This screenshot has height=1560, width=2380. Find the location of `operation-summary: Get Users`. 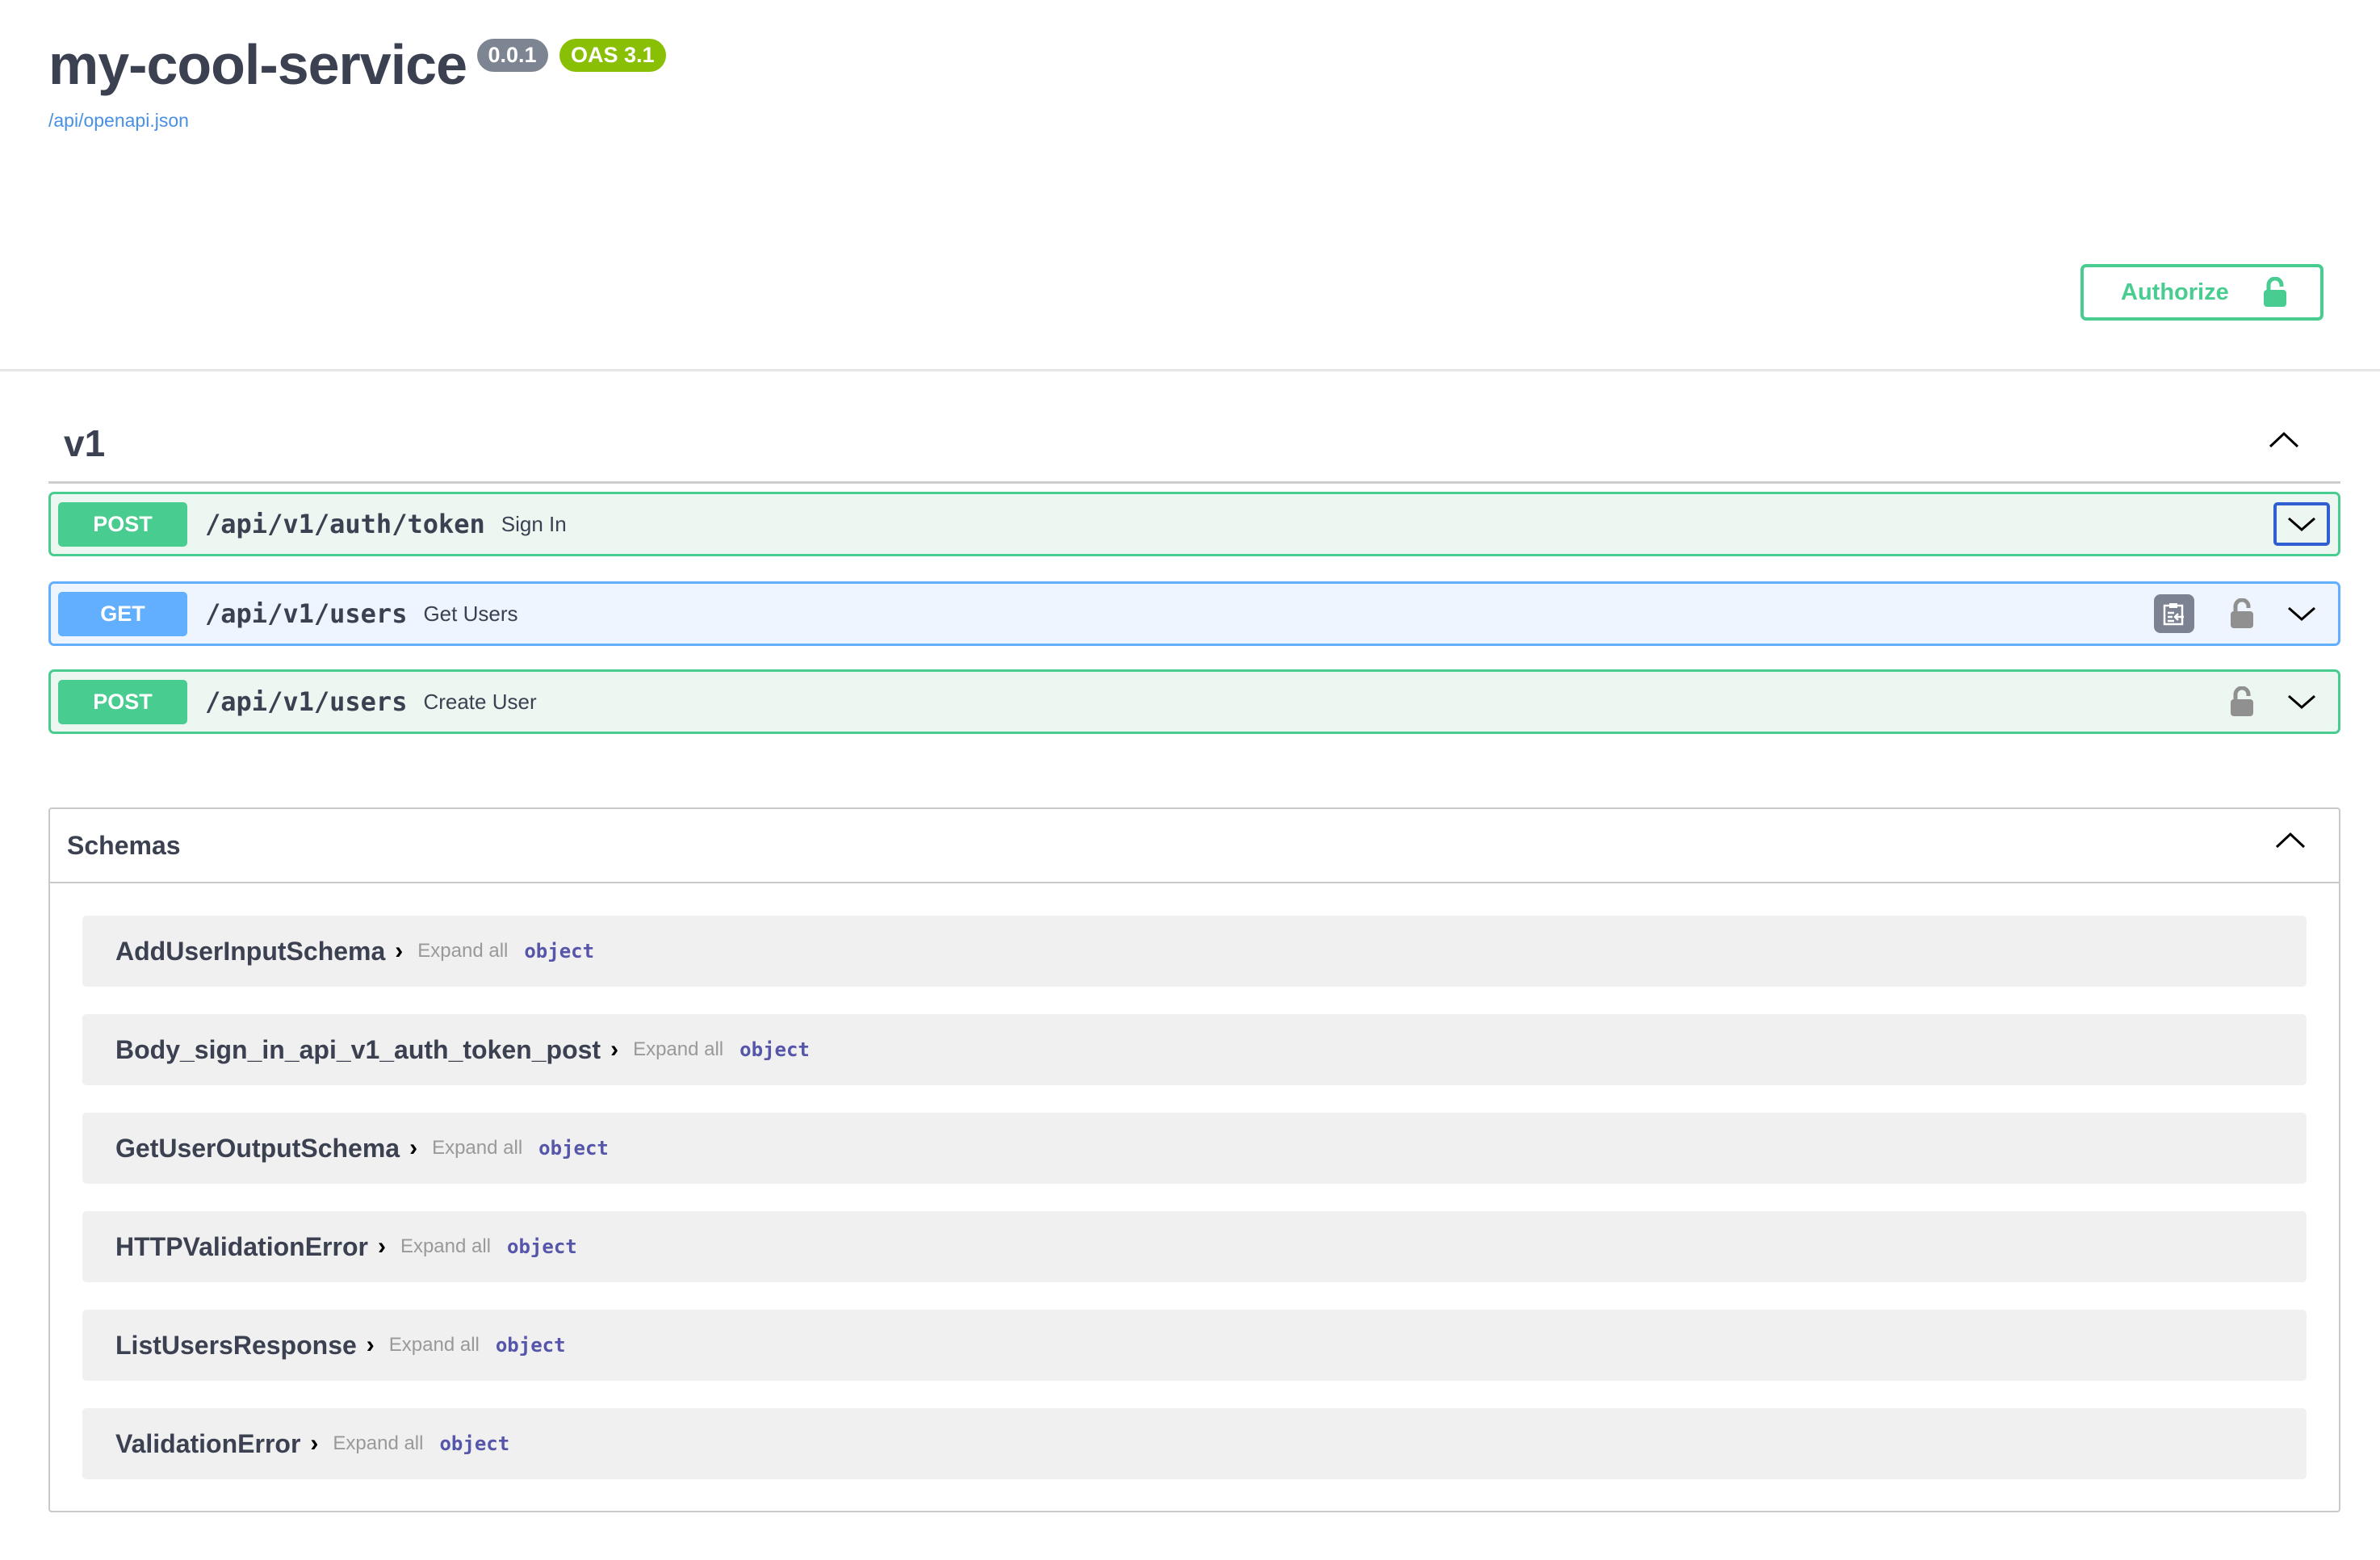

operation-summary: Get Users is located at coordinates (470, 613).